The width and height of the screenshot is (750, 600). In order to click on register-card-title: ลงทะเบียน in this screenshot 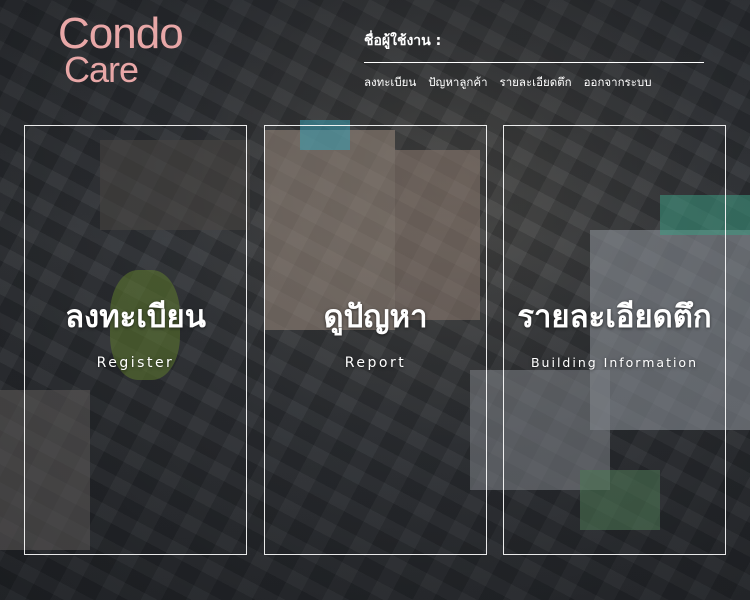, I will do `click(135, 317)`.